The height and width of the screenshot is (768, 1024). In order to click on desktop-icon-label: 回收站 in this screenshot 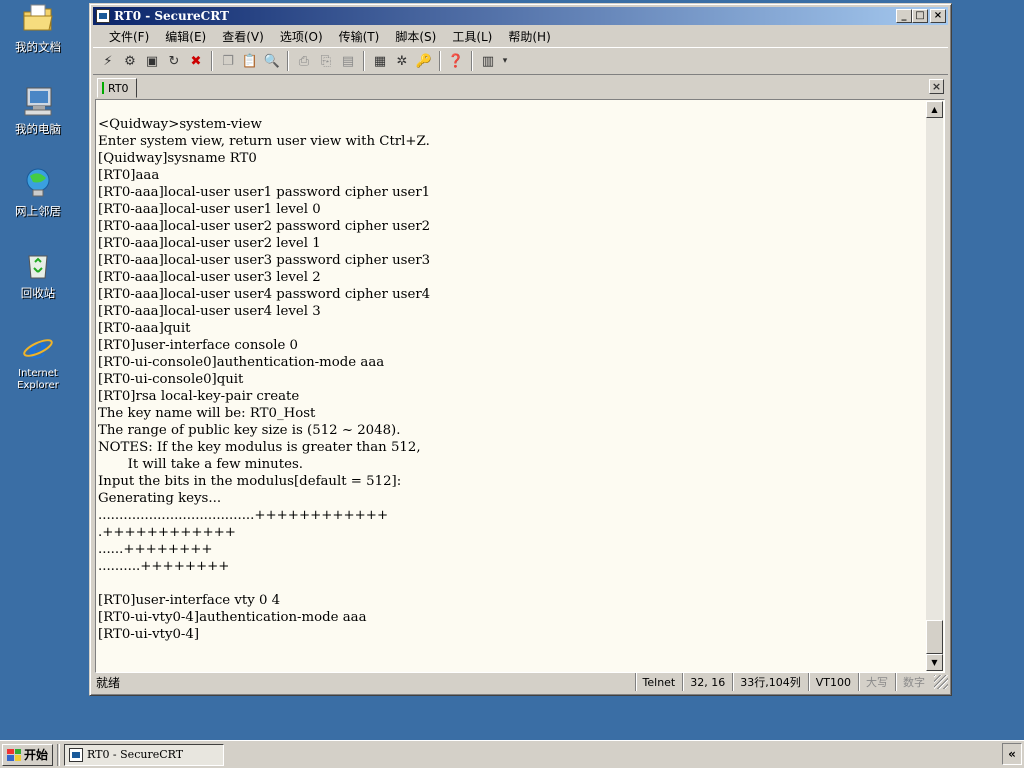, I will do `click(38, 293)`.